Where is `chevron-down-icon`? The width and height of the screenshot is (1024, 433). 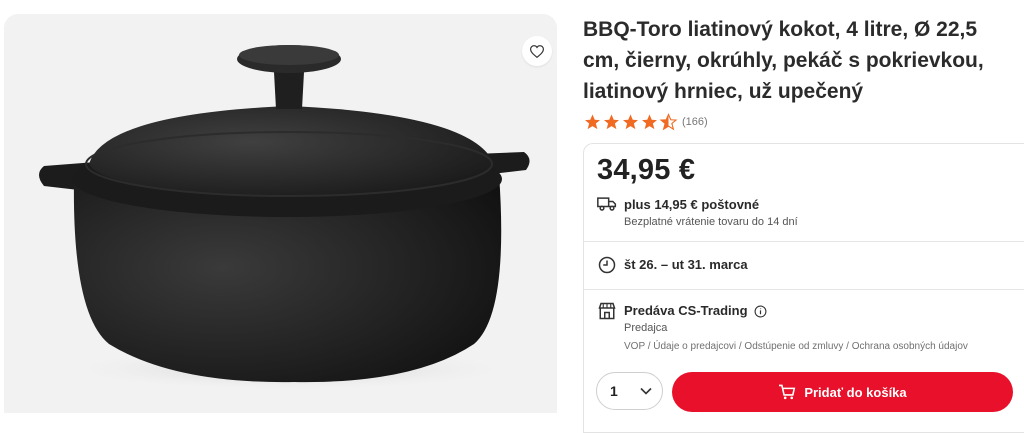 chevron-down-icon is located at coordinates (646, 391).